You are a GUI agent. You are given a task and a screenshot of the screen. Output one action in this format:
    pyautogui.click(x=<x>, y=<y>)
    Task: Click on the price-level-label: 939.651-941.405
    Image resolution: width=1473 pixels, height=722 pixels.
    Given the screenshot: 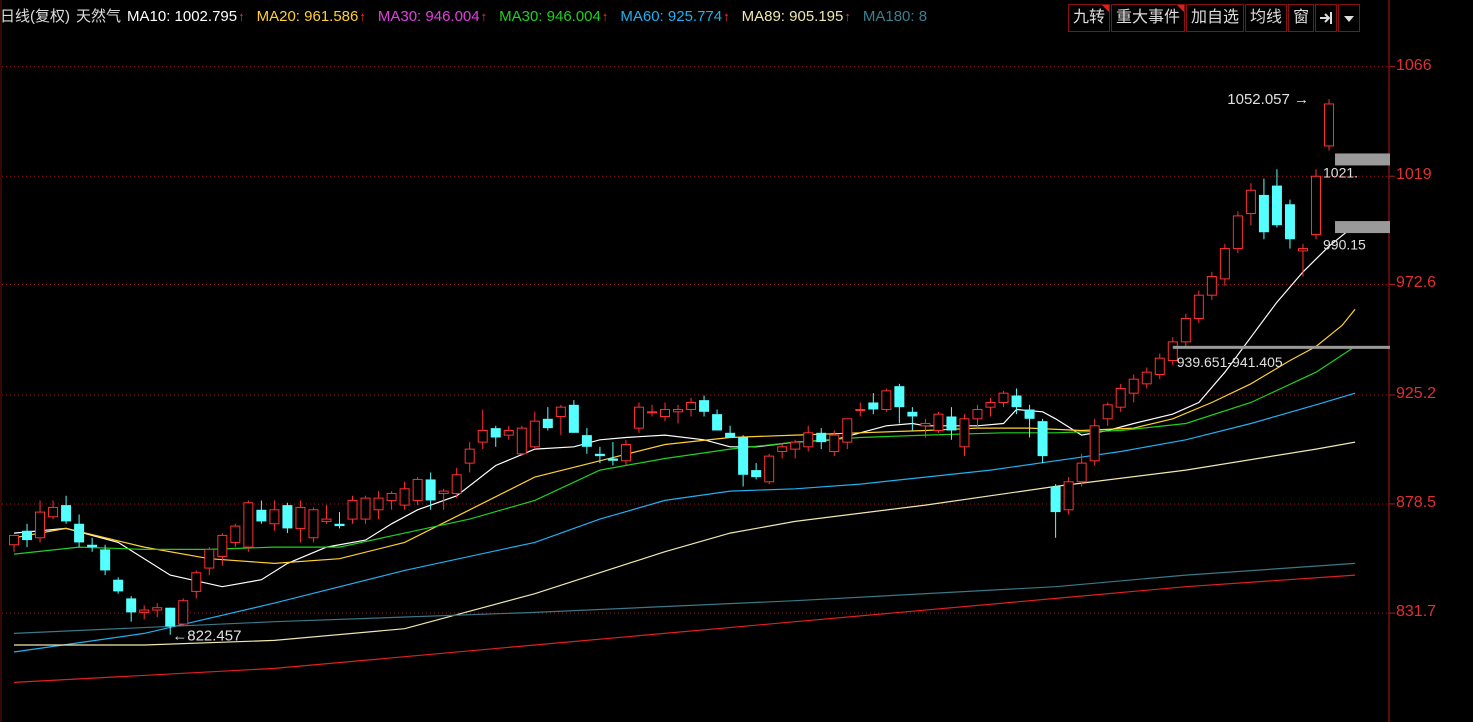 What is the action you would take?
    pyautogui.click(x=1230, y=362)
    